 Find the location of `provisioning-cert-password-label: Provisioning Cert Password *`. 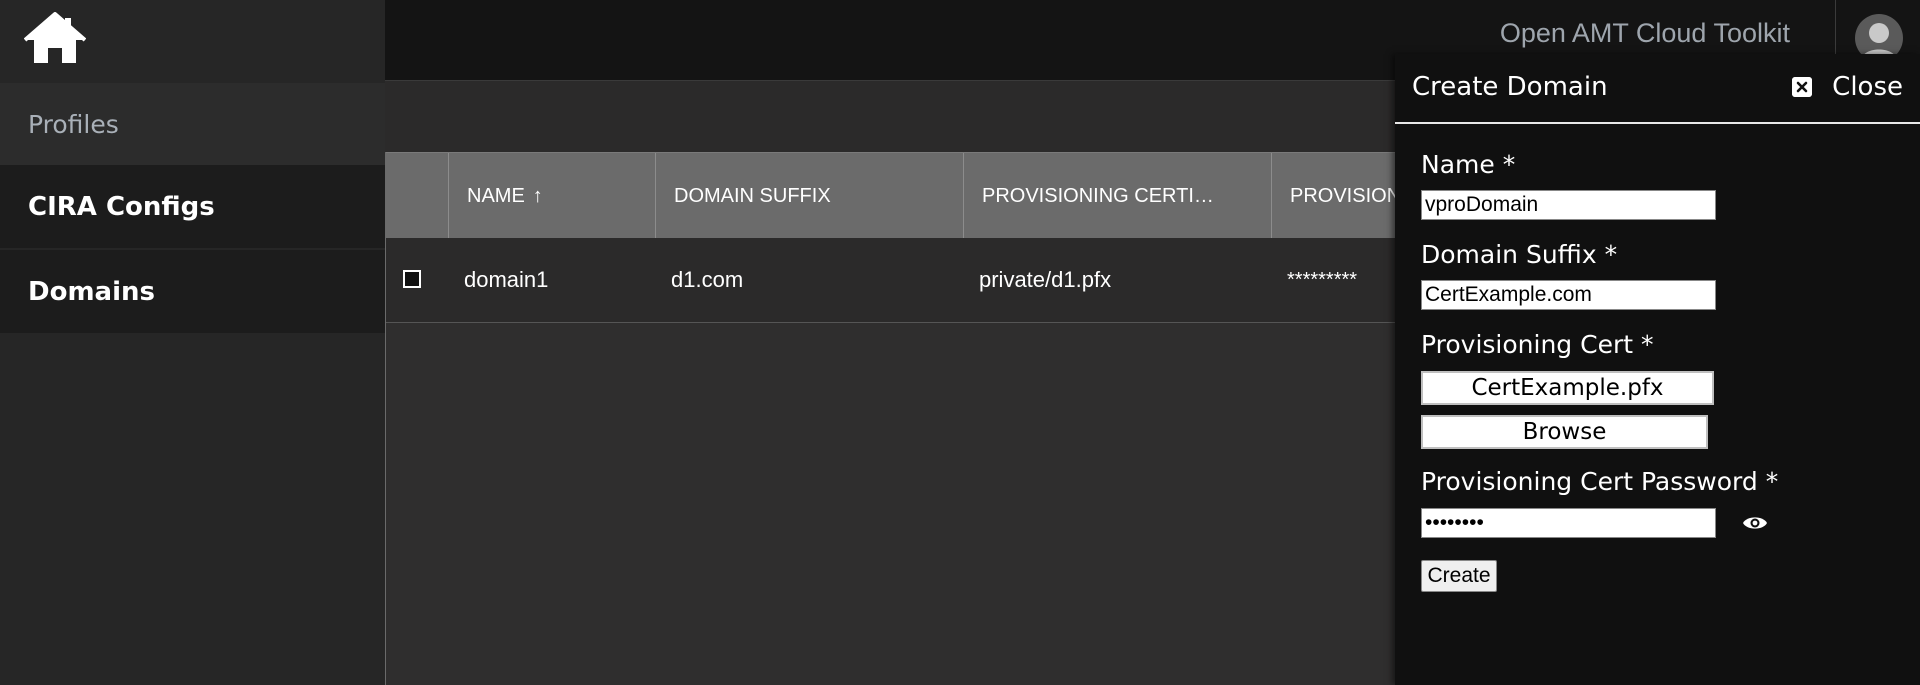

provisioning-cert-password-label: Provisioning Cert Password * is located at coordinates (1600, 481).